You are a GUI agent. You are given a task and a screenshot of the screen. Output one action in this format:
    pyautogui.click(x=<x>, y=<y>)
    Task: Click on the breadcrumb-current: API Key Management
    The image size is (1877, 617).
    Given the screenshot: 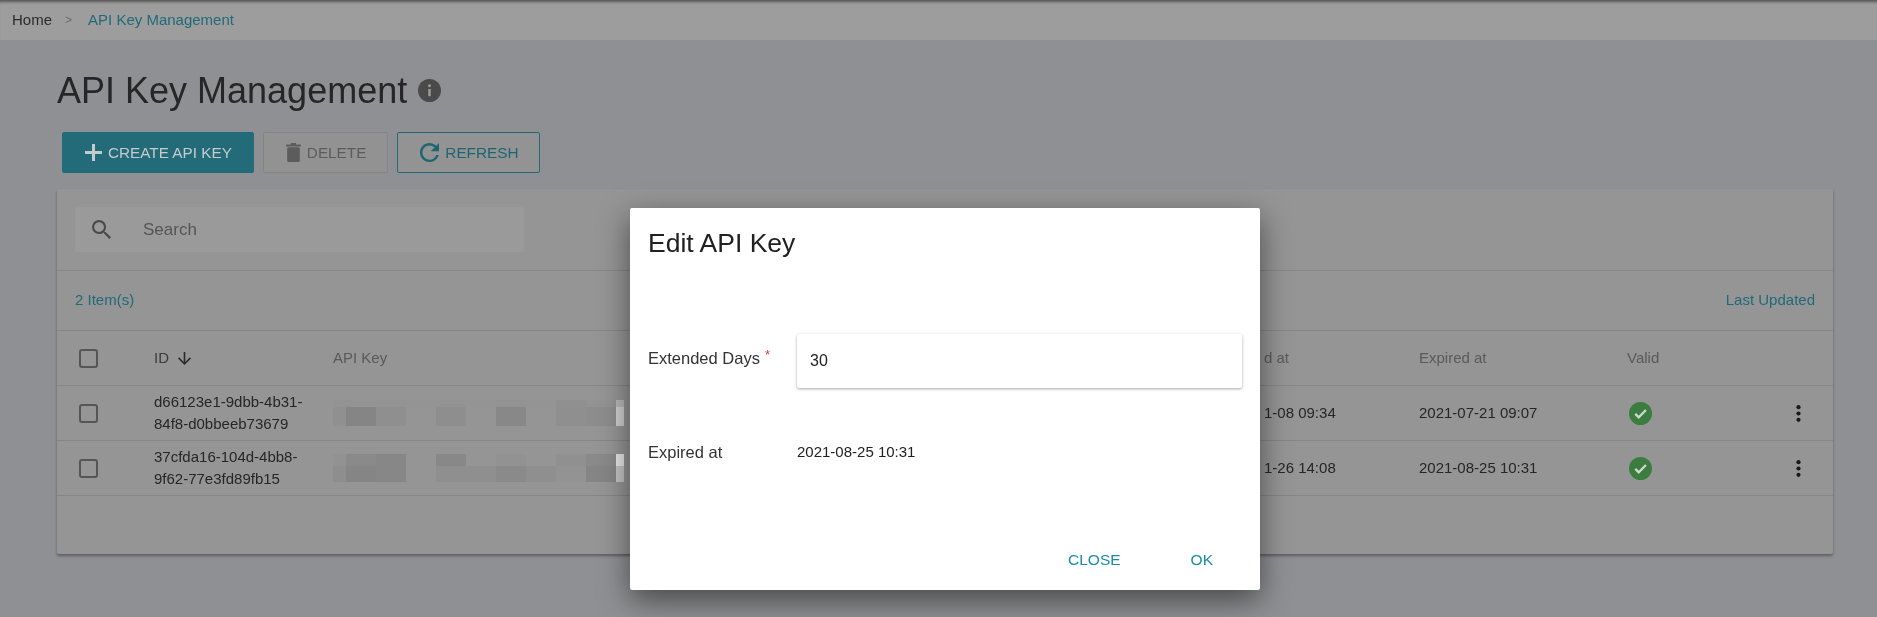 What is the action you would take?
    pyautogui.click(x=161, y=20)
    